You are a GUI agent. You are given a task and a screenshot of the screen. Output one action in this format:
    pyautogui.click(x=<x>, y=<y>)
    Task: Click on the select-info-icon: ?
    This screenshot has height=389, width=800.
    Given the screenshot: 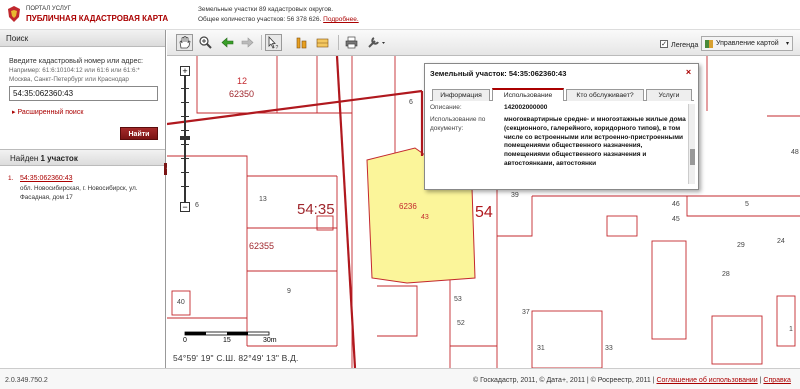 What is the action you would take?
    pyautogui.click(x=273, y=42)
    